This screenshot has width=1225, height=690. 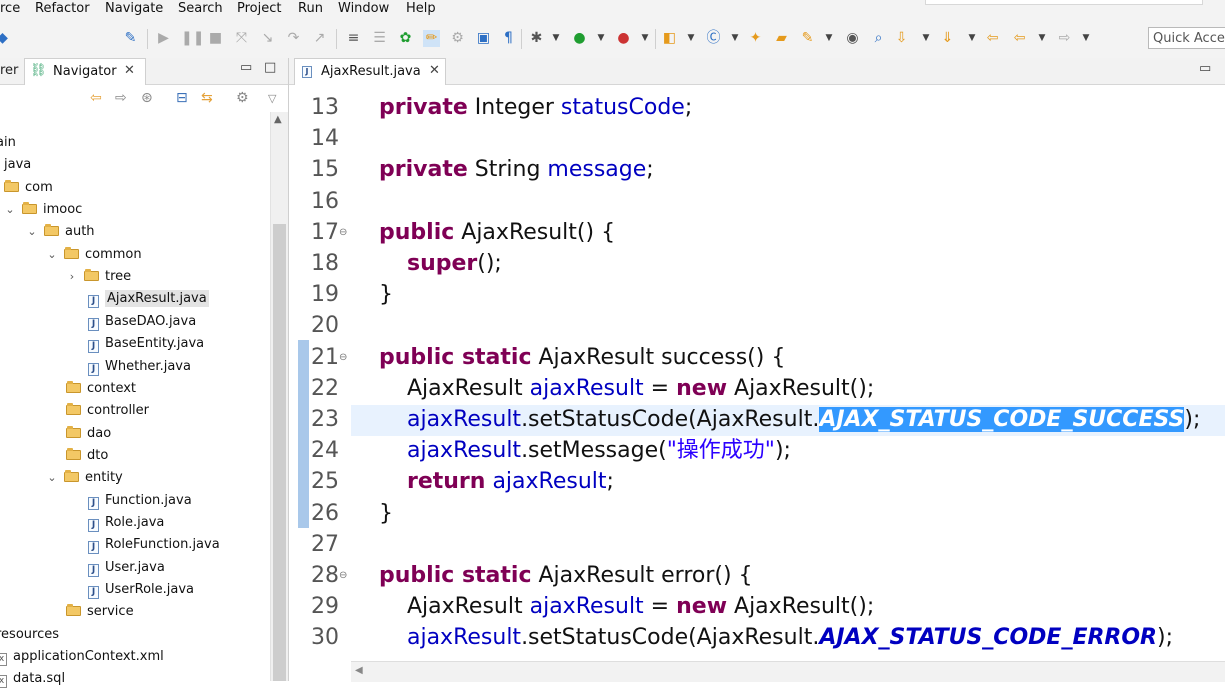 I want to click on code-line: 14, so click(x=757, y=138).